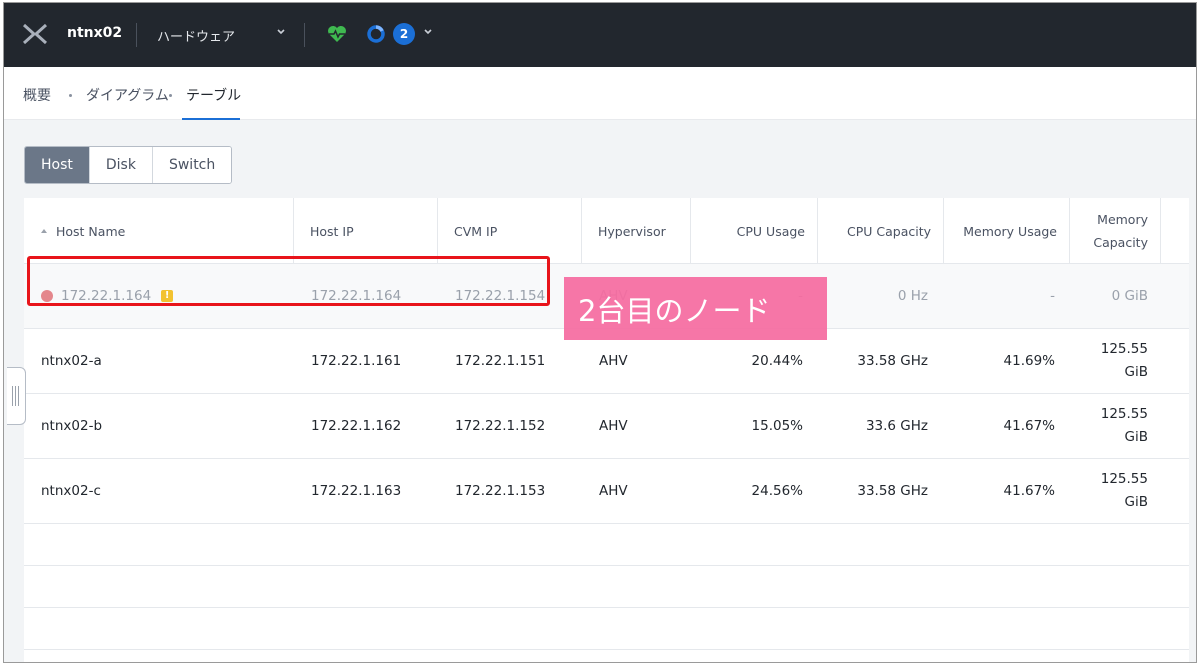  I want to click on cpu-capacity-cell: 33.6 GHz, so click(896, 426).